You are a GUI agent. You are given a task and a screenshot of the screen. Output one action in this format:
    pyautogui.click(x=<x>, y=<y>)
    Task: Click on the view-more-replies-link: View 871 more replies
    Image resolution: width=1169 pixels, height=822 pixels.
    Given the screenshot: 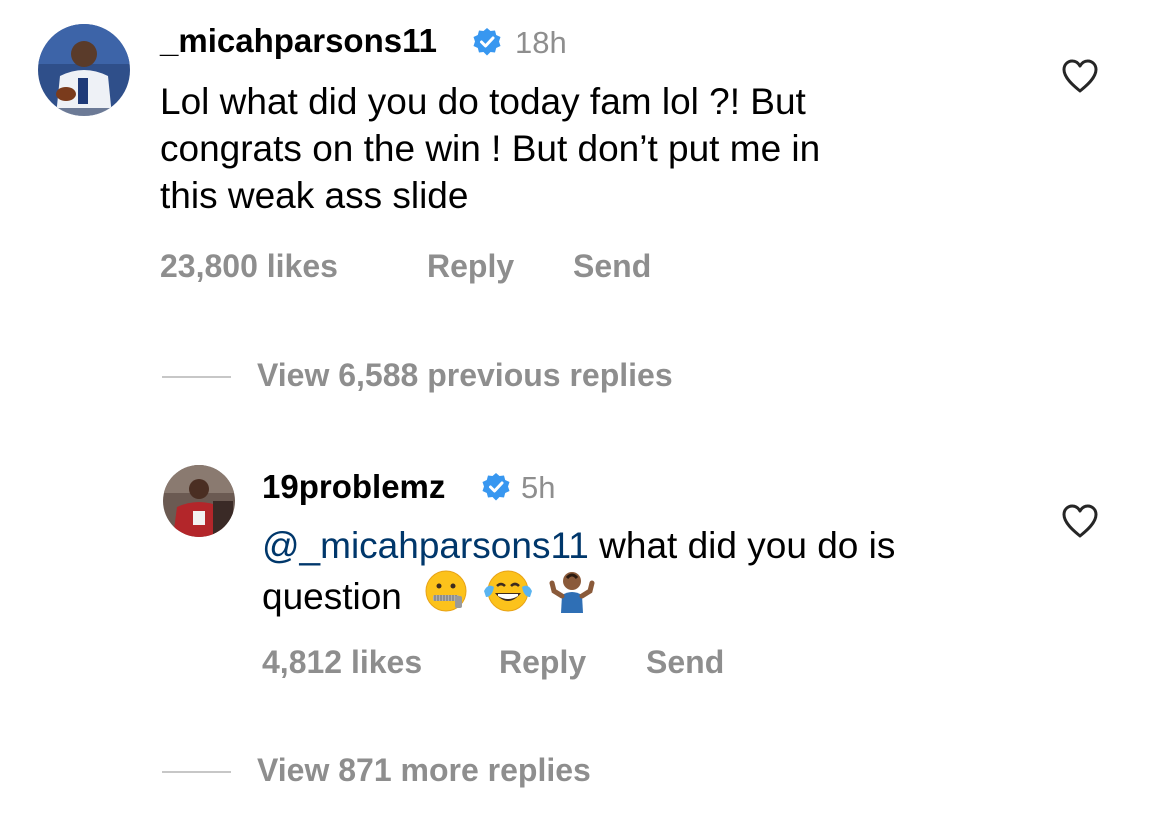 What is the action you would take?
    pyautogui.click(x=424, y=770)
    